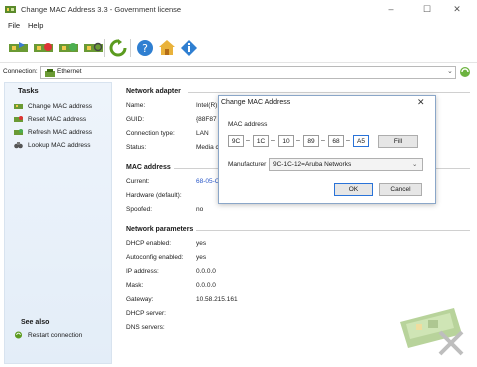 The width and height of the screenshot is (477, 367). Describe the element at coordinates (60, 132) in the screenshot. I see `task-label: Refresh MAC address` at that location.